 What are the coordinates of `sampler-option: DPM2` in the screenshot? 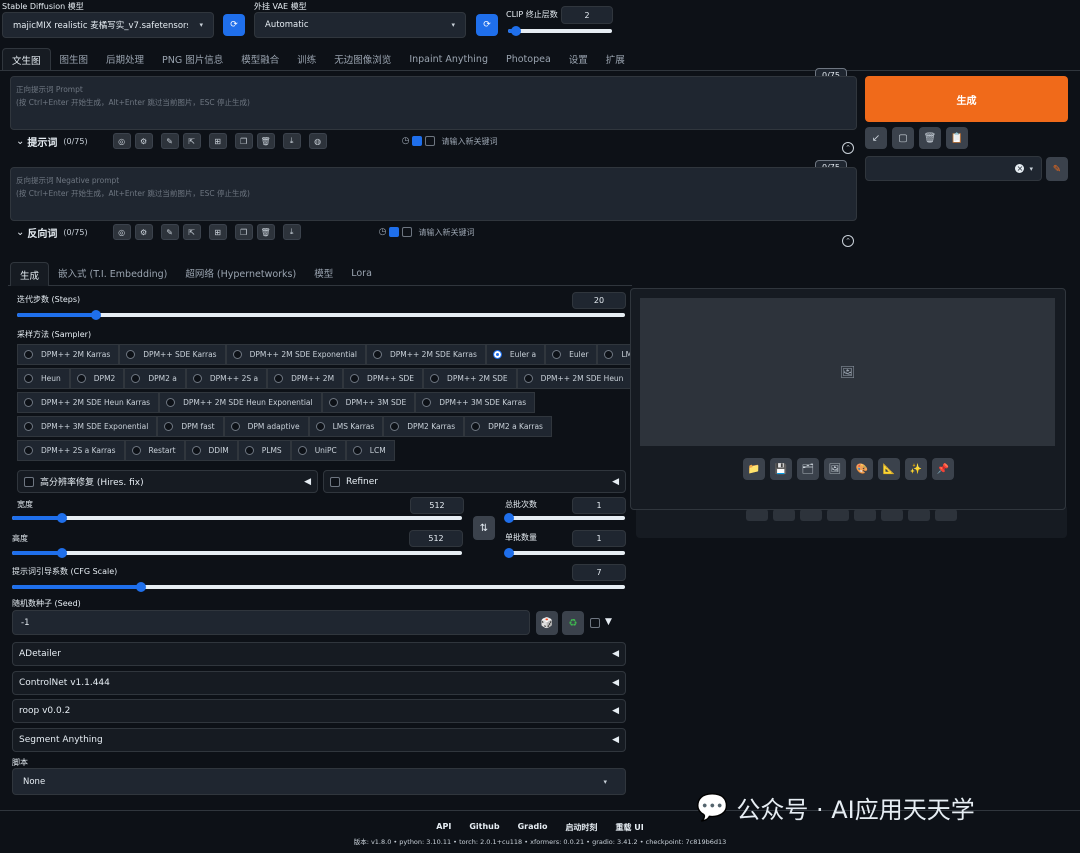 It's located at (97, 378).